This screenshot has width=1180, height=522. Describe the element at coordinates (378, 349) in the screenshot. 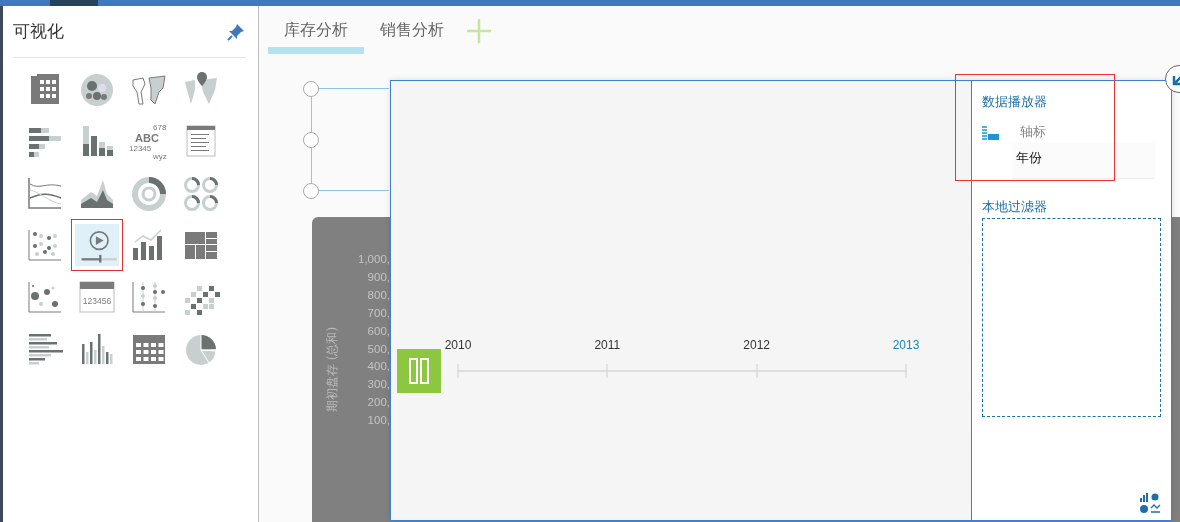

I see `axis-label: 500,` at that location.